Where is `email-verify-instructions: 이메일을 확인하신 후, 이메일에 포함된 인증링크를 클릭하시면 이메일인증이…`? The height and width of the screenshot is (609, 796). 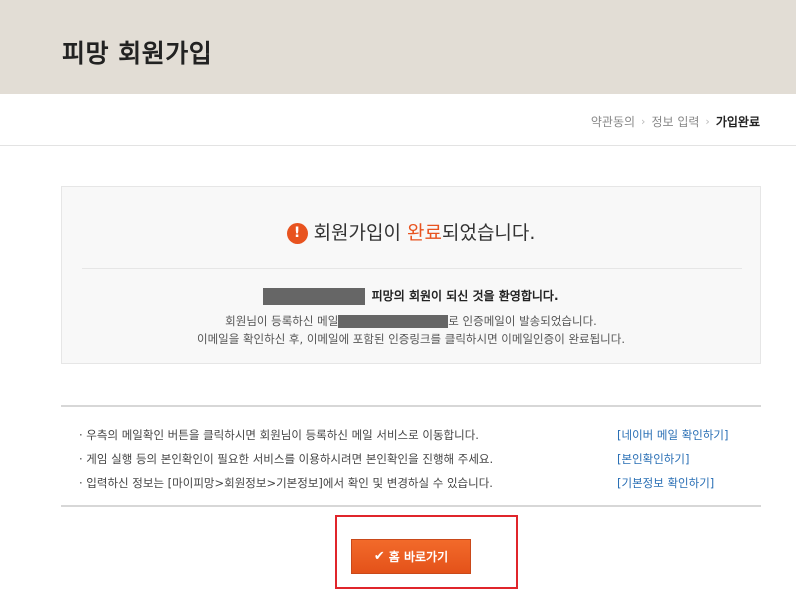 email-verify-instructions: 이메일을 확인하신 후, 이메일에 포함된 인증링크를 클릭하시면 이메일인증이… is located at coordinates (410, 339).